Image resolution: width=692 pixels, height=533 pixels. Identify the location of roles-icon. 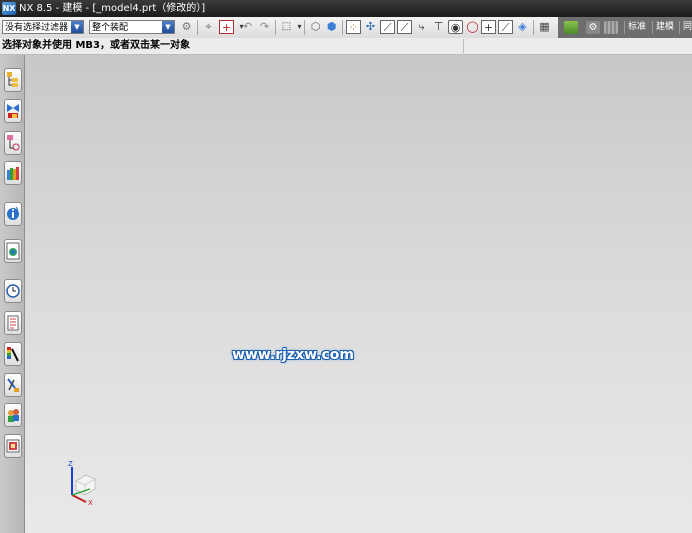
(13, 415).